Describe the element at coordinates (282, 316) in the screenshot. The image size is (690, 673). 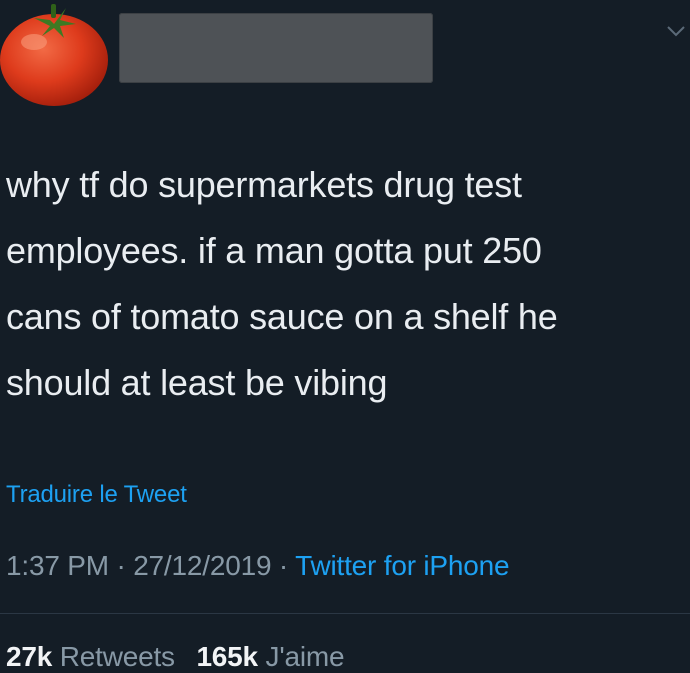
I see `tweet-text-line: cans of tomato sauce on a shelf he` at that location.